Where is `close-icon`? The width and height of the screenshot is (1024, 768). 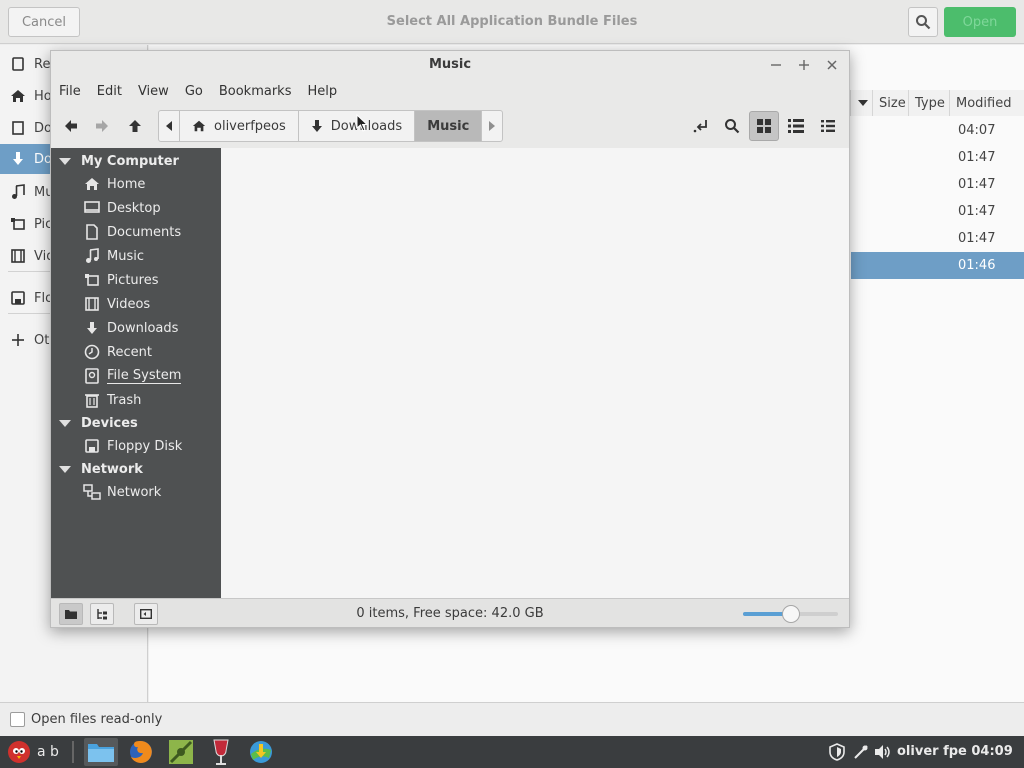 close-icon is located at coordinates (832, 65).